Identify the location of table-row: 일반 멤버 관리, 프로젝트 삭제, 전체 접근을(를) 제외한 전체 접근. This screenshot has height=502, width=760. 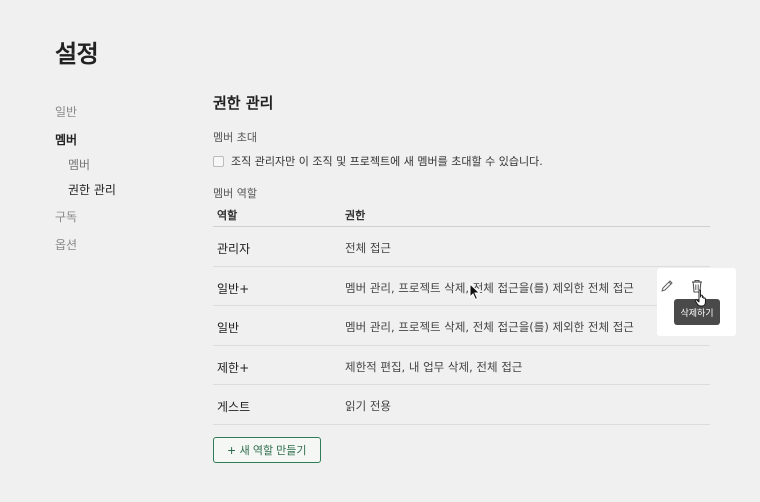
(461, 326).